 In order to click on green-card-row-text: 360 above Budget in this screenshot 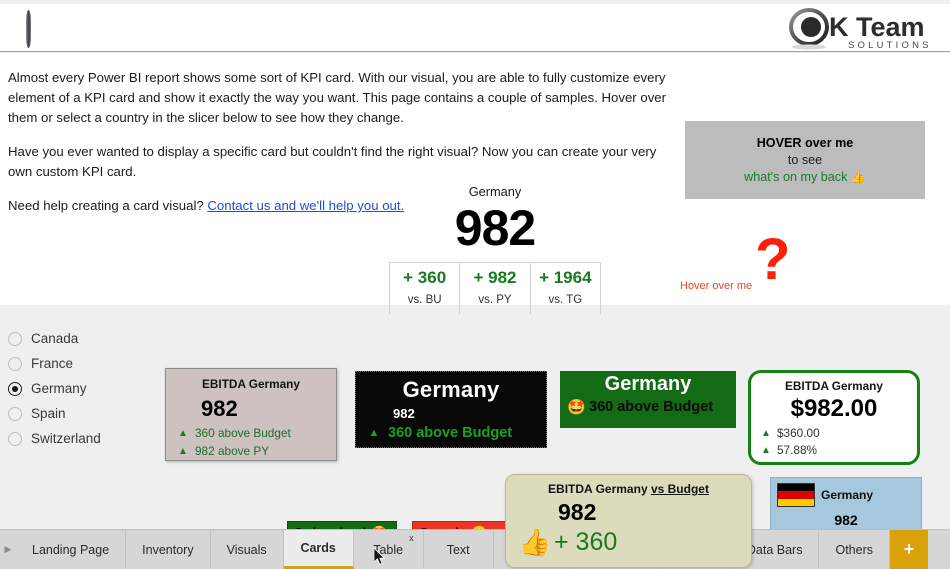, I will do `click(651, 407)`.